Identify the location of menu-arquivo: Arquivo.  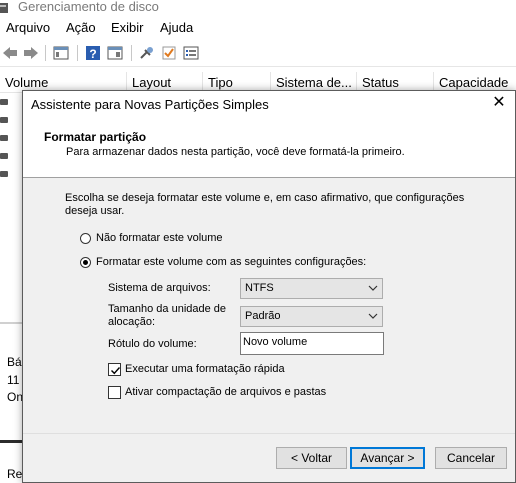
(28, 27).